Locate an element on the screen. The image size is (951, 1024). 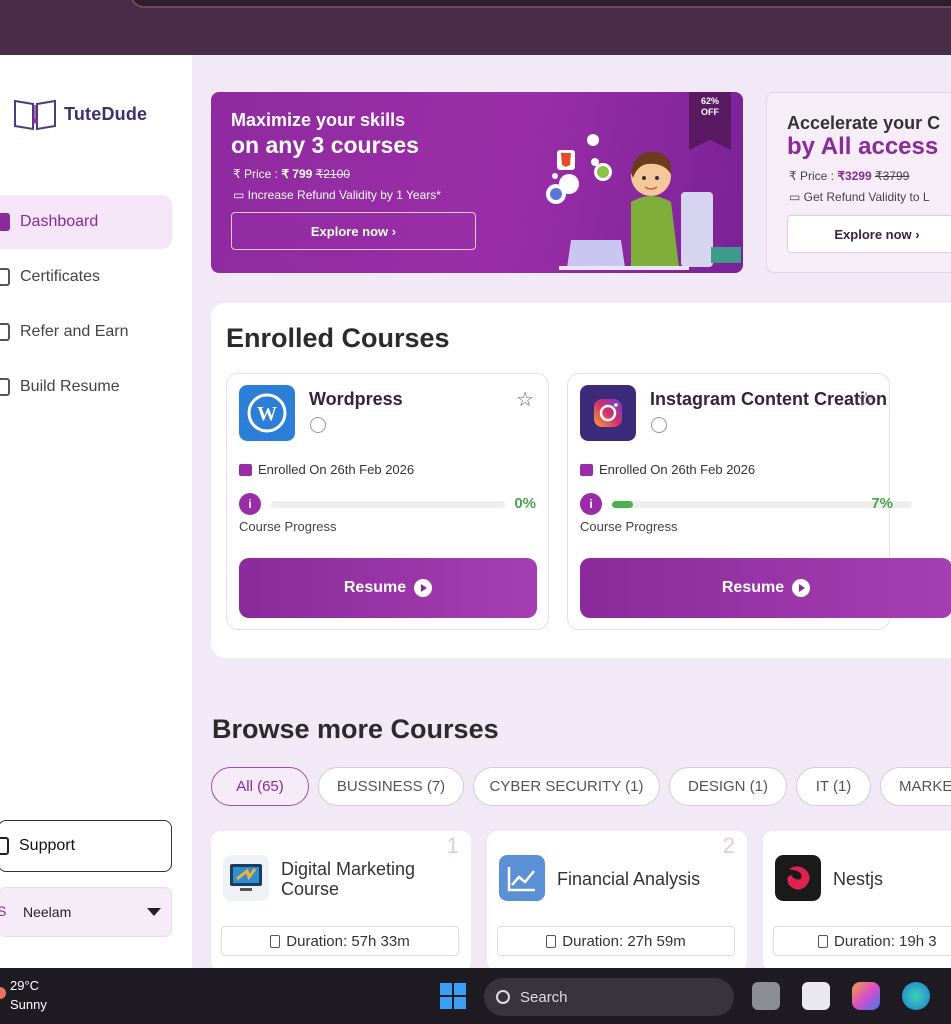
copilot-icon is located at coordinates (866, 996).